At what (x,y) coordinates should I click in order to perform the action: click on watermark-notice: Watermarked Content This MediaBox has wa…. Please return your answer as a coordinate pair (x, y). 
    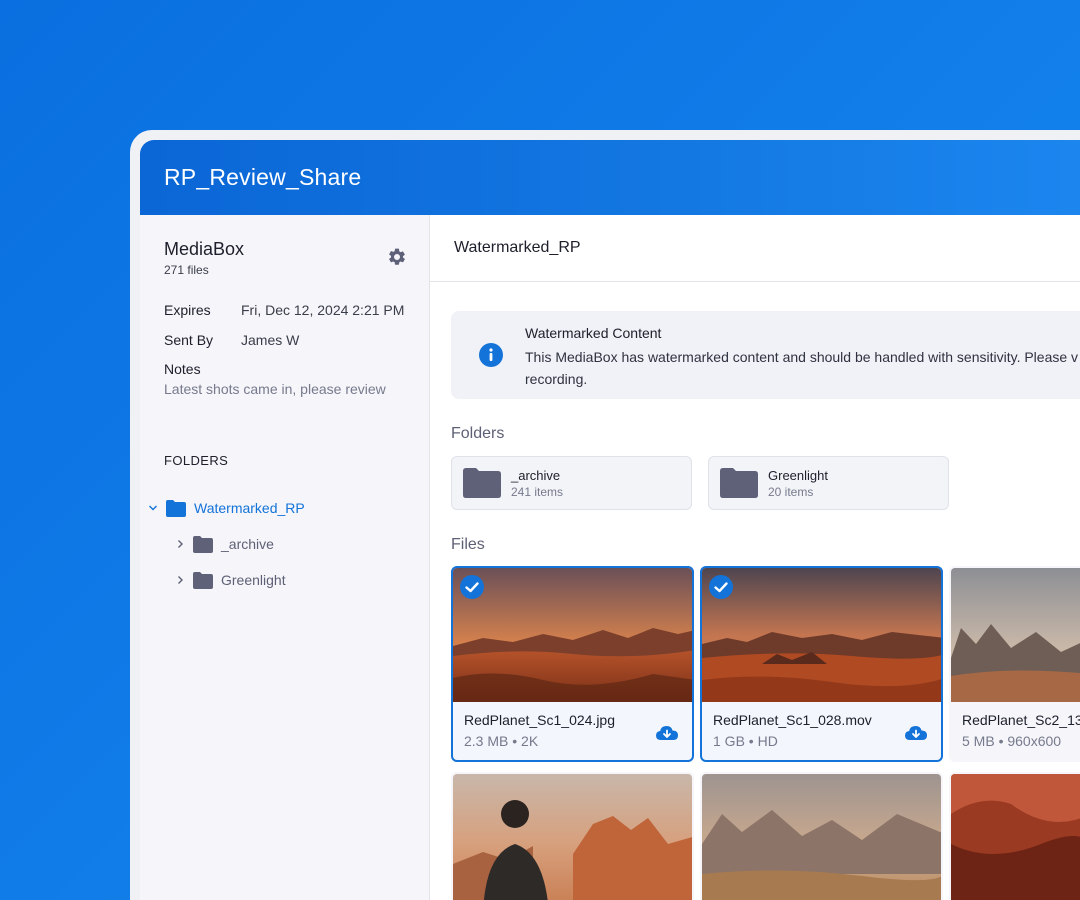
    Looking at the image, I should click on (765, 355).